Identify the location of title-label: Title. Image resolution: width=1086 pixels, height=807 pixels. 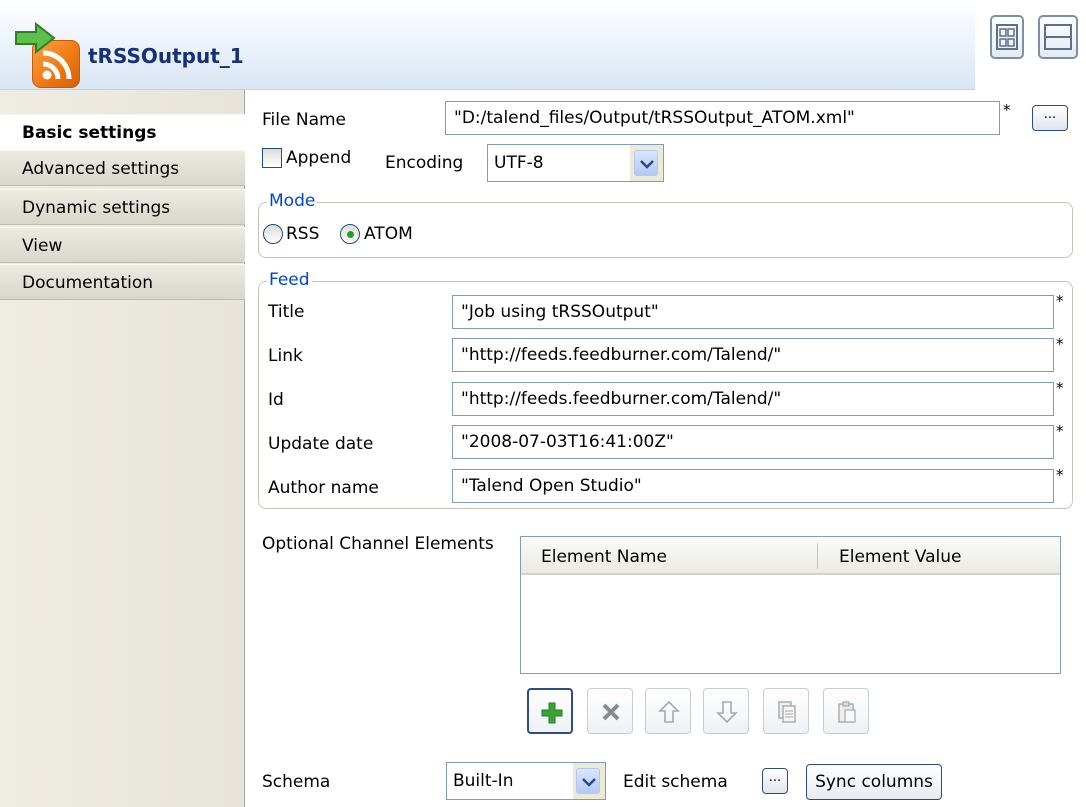
(286, 312).